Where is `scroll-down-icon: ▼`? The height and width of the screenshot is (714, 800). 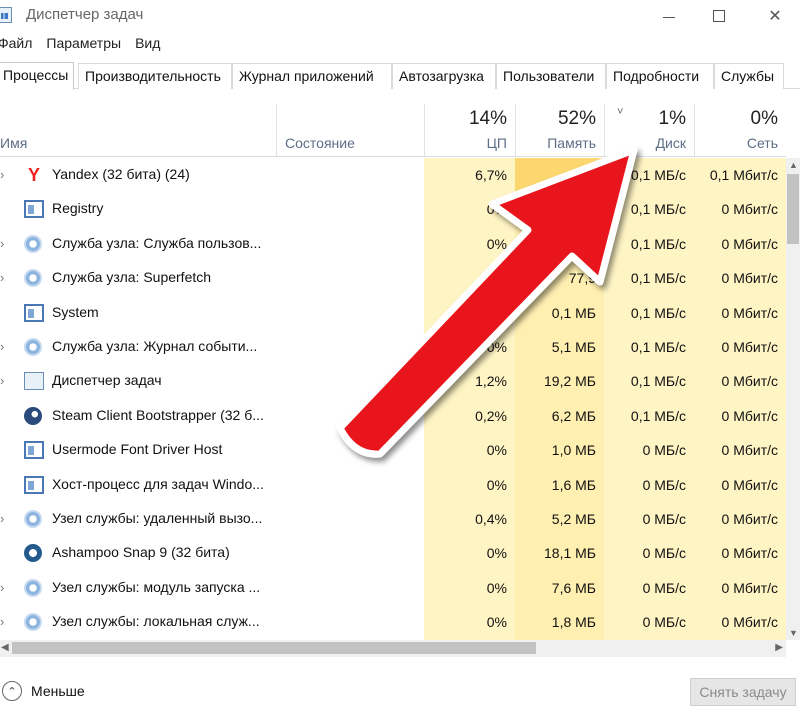 scroll-down-icon: ▼ is located at coordinates (793, 633).